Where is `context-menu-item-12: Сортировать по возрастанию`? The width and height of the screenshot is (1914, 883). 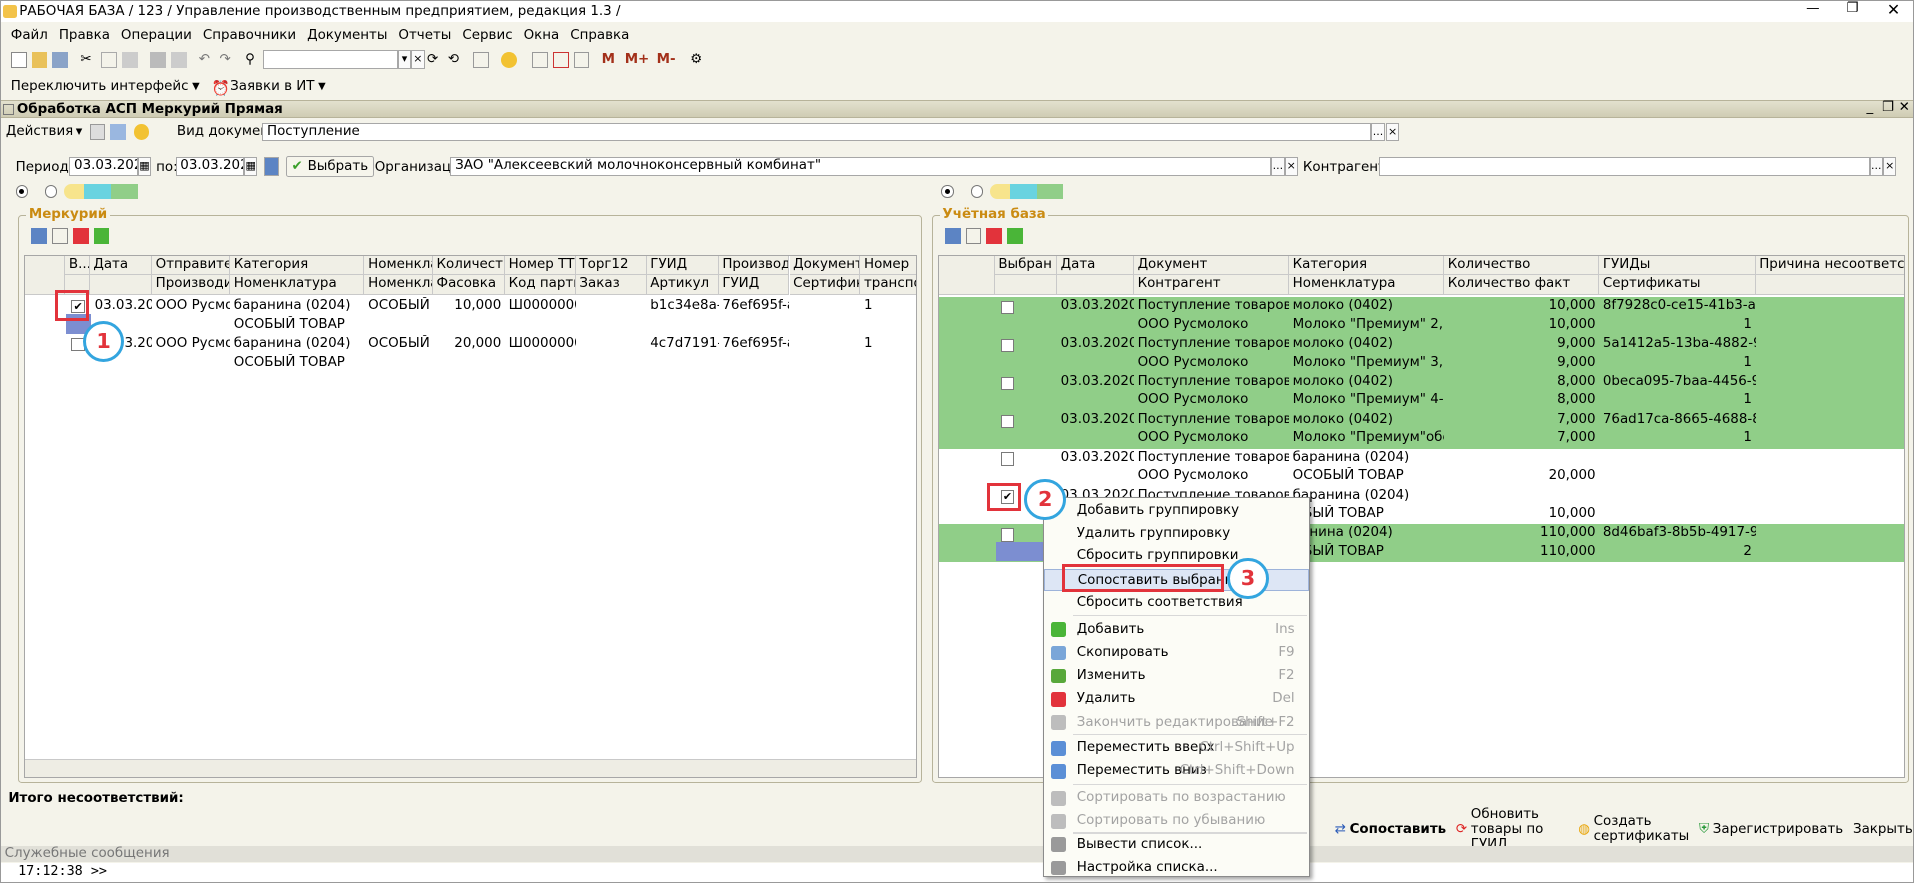
context-menu-item-12: Сортировать по возрастанию is located at coordinates (1176, 798).